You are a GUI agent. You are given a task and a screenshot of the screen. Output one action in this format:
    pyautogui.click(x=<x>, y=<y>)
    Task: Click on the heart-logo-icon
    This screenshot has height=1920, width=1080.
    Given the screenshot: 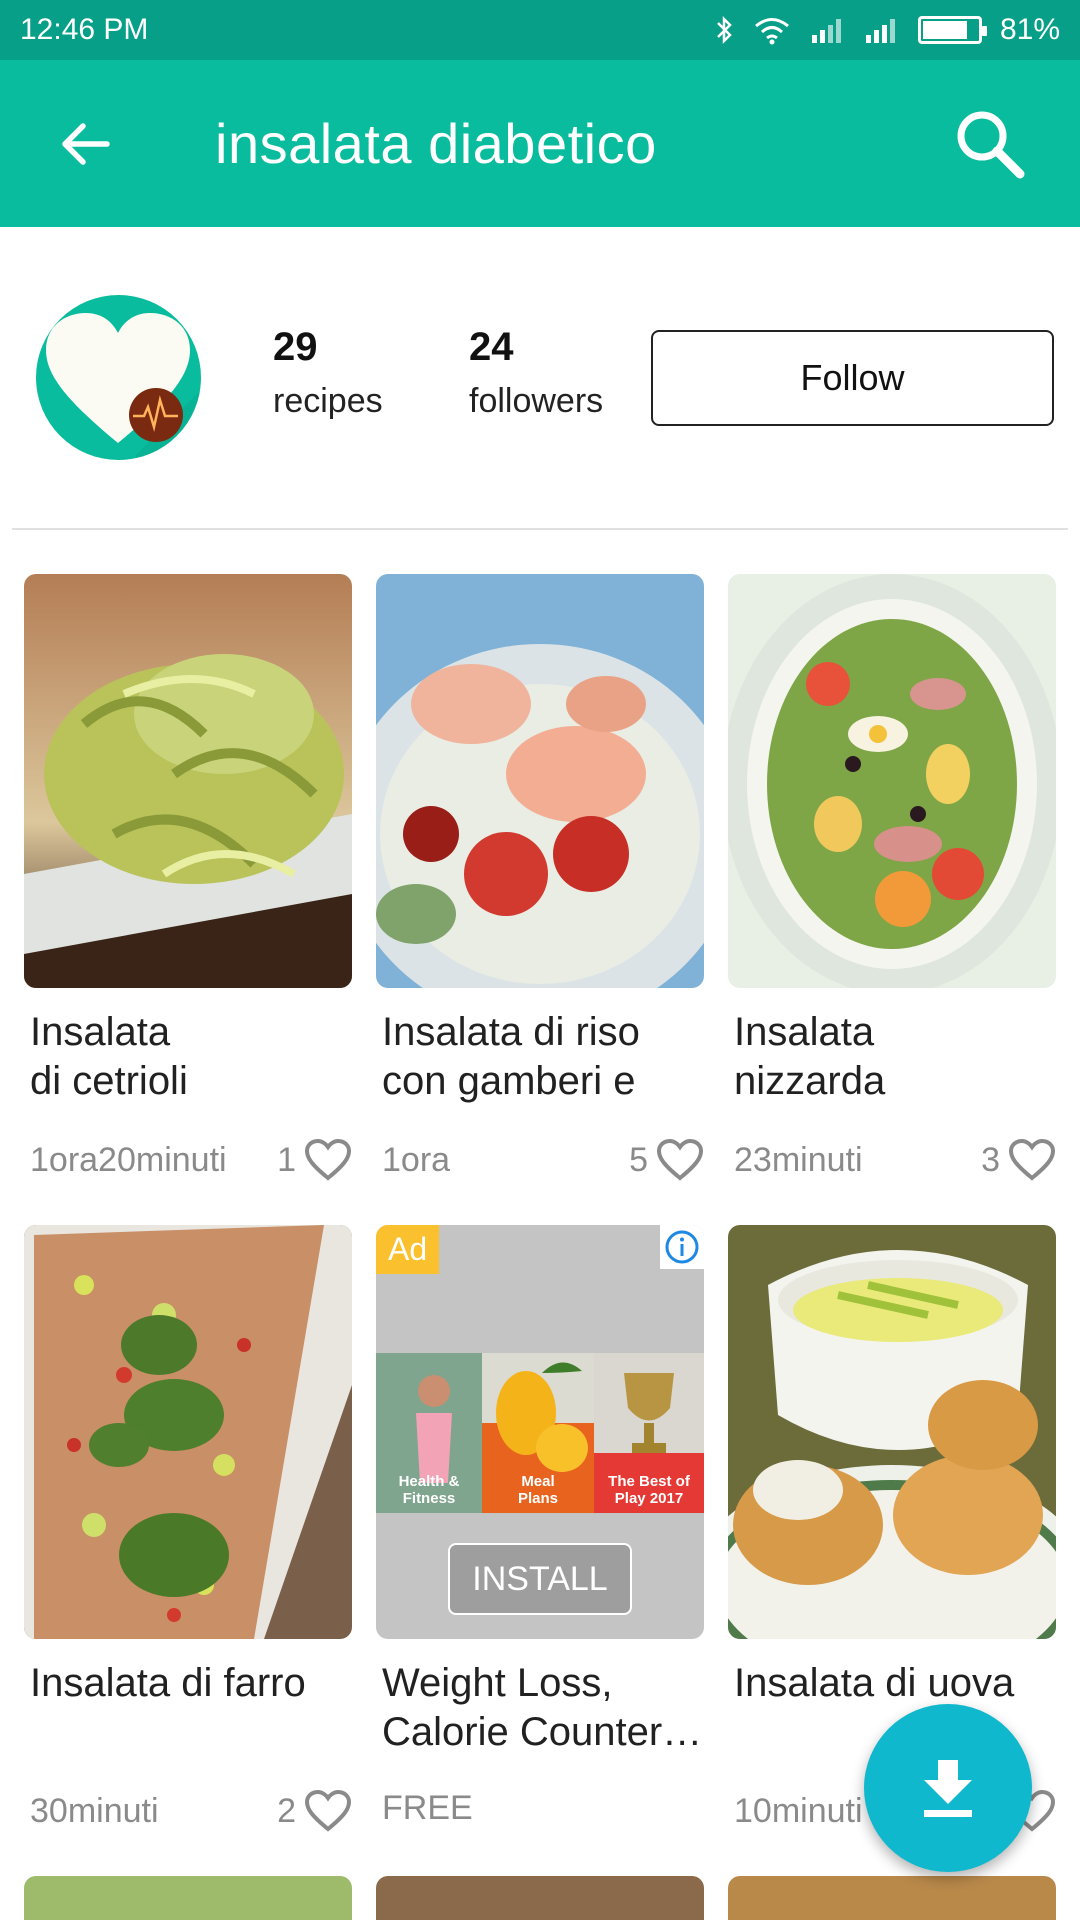 What is the action you would take?
    pyautogui.click(x=123, y=386)
    